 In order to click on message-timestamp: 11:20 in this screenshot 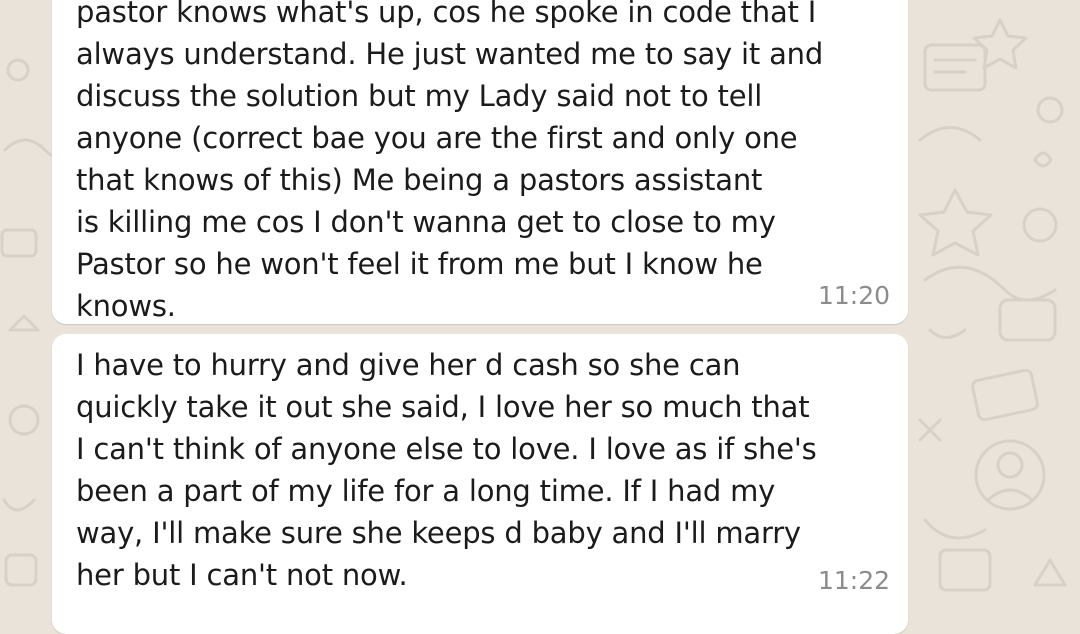, I will do `click(853, 295)`.